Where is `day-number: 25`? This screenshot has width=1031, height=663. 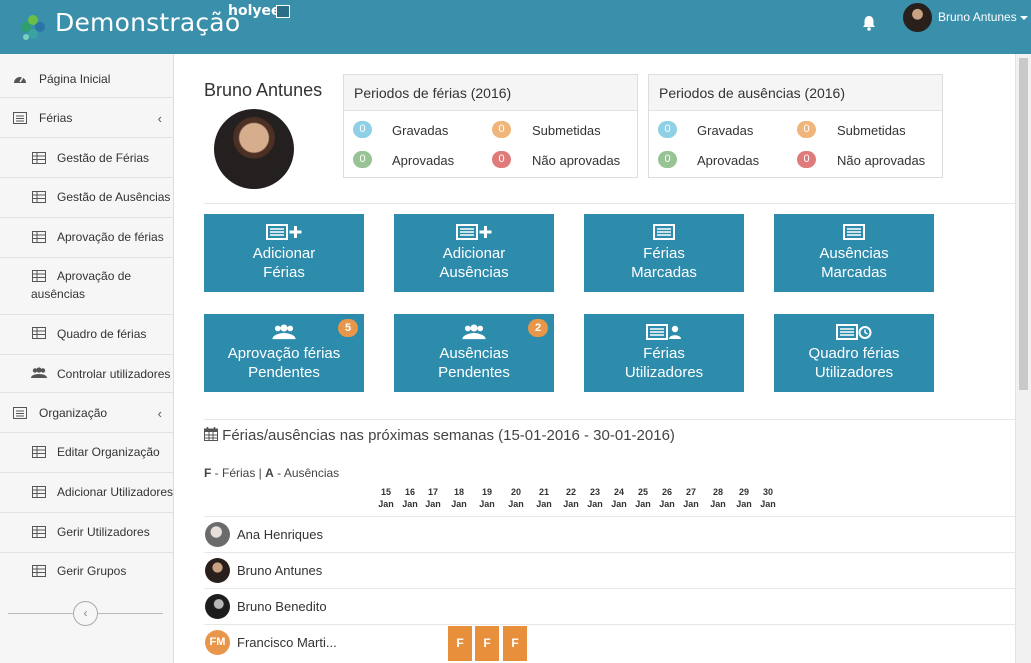
day-number: 25 is located at coordinates (642, 492).